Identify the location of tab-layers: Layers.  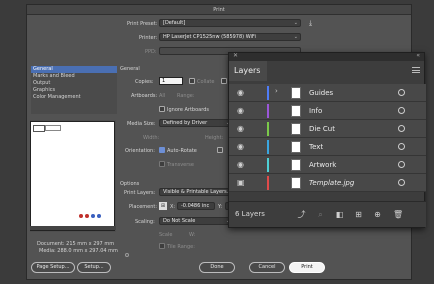
(248, 71).